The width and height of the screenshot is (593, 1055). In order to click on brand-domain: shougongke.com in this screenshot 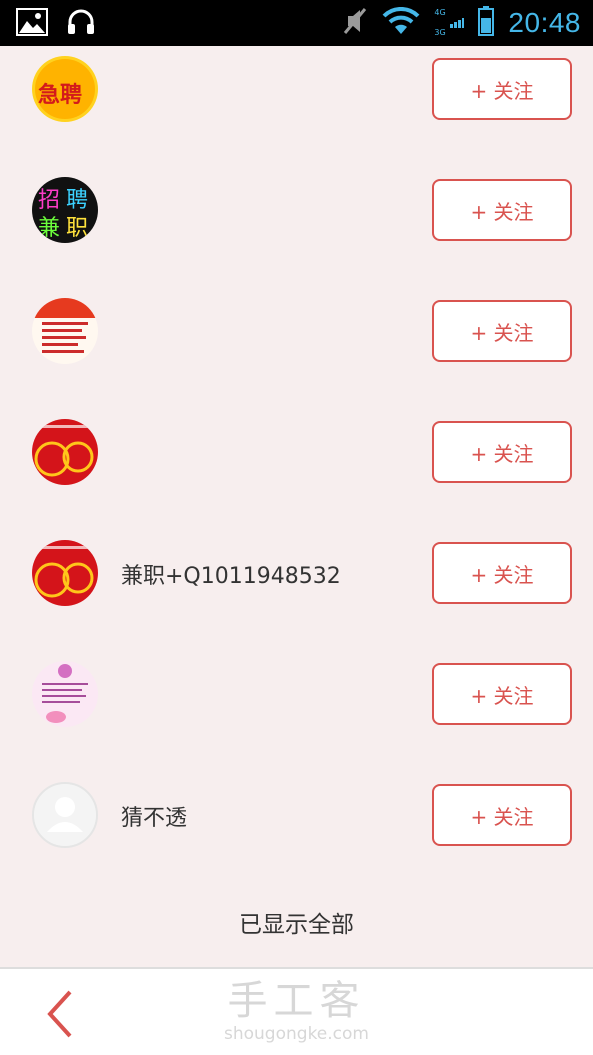, I will do `click(296, 1034)`.